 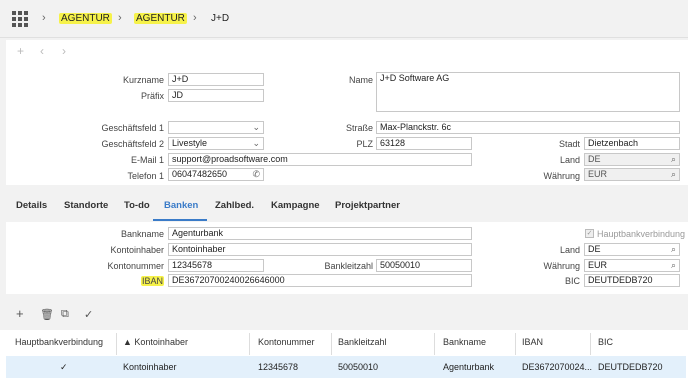 I want to click on geschaeftsfeld1-label: Geschäftsfeld 1, so click(x=132, y=128).